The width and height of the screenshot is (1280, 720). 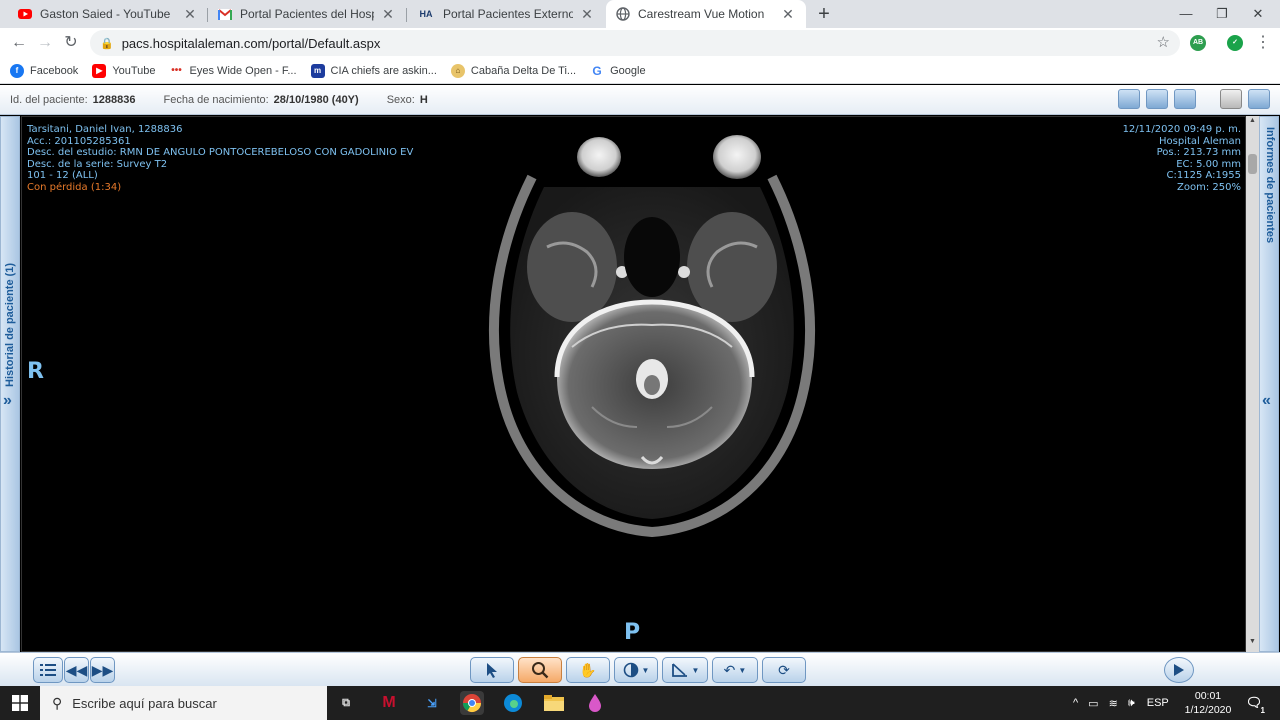 What do you see at coordinates (1235, 43) in the screenshot?
I see `extension-shield-icon: ✓` at bounding box center [1235, 43].